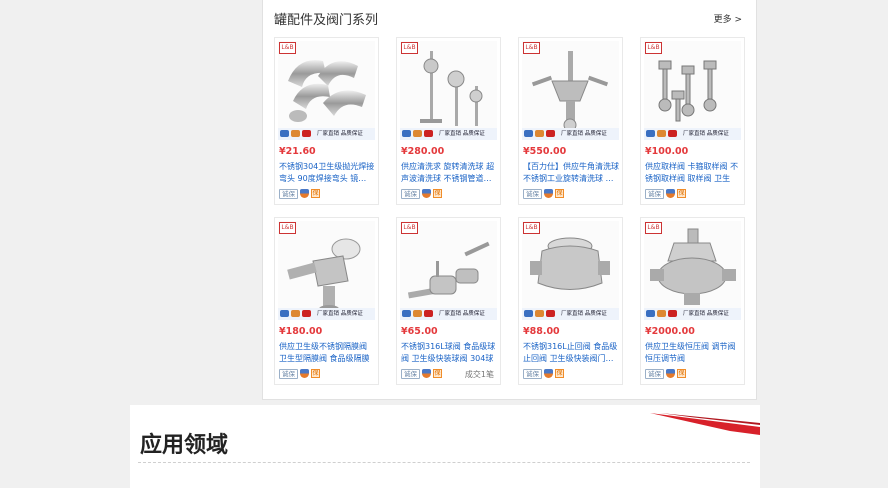 This screenshot has height=488, width=888. What do you see at coordinates (693, 266) in the screenshot?
I see `pressure-valve-illustration` at bounding box center [693, 266].